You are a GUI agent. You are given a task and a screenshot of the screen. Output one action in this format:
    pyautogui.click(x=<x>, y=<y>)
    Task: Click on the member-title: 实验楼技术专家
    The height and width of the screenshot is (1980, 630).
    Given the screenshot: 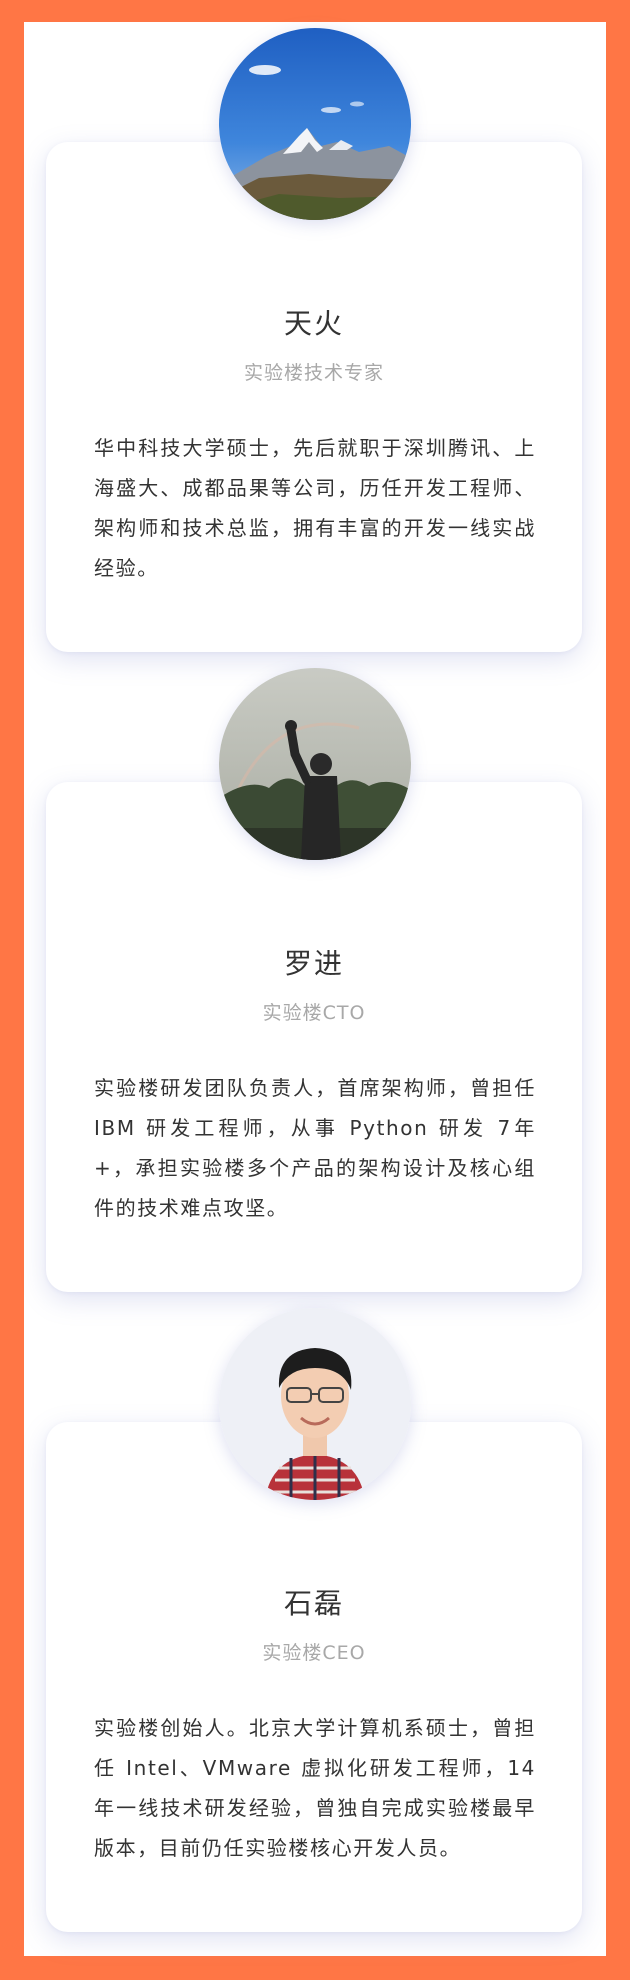 What is the action you would take?
    pyautogui.click(x=313, y=373)
    